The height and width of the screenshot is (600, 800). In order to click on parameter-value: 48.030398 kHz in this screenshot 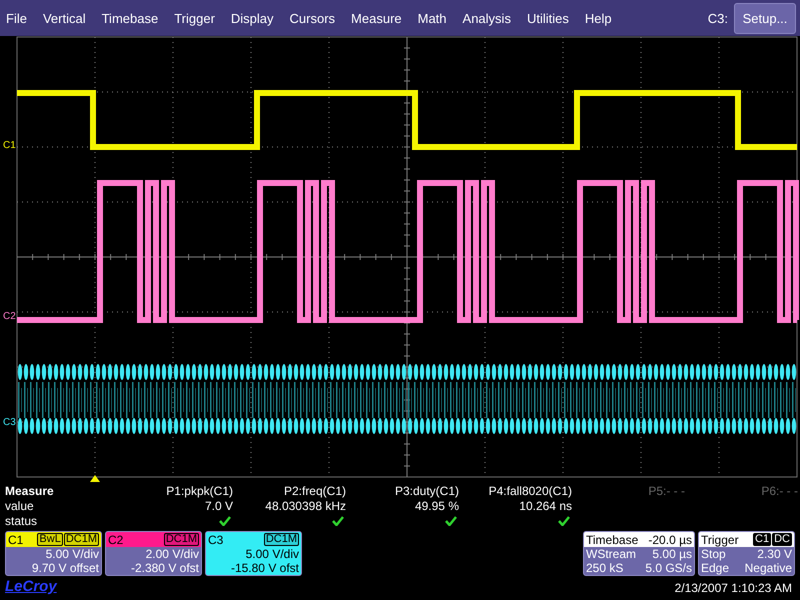, I will do `click(305, 506)`.